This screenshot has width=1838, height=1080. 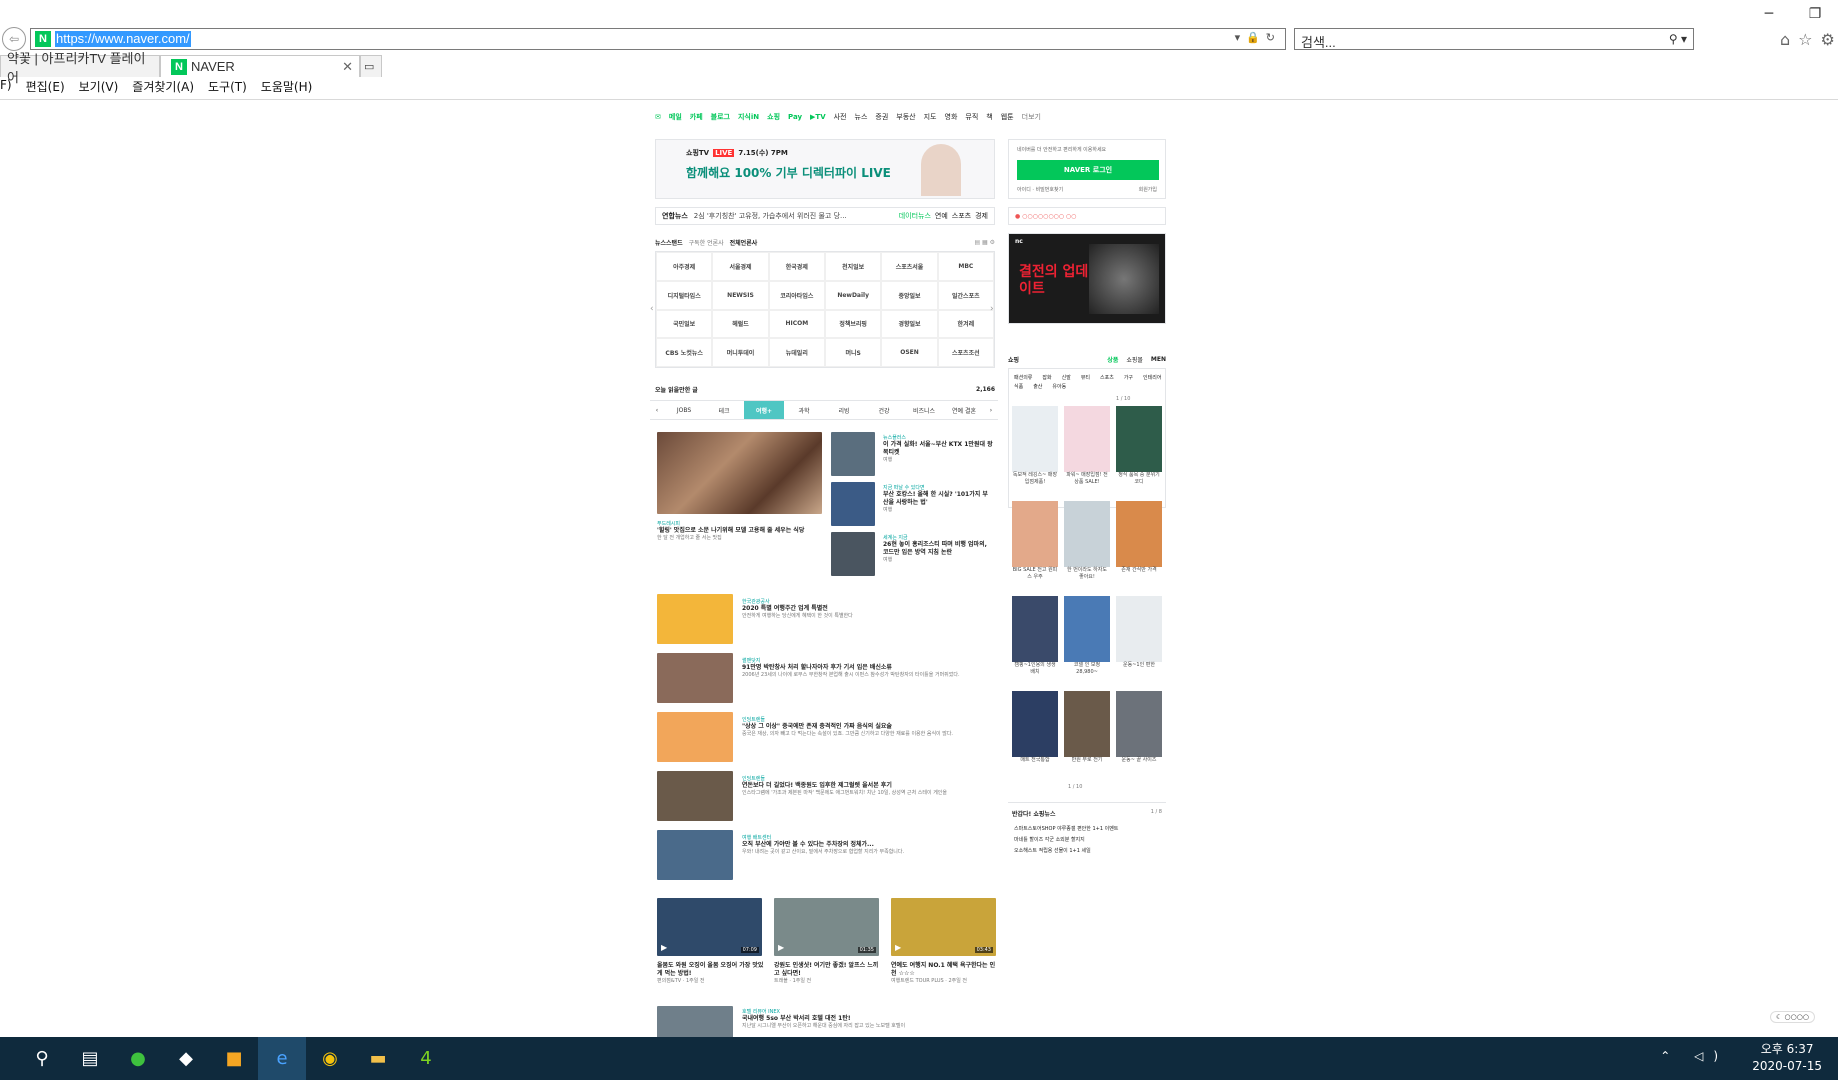 I want to click on news-link-econ: 경제, so click(x=981, y=216).